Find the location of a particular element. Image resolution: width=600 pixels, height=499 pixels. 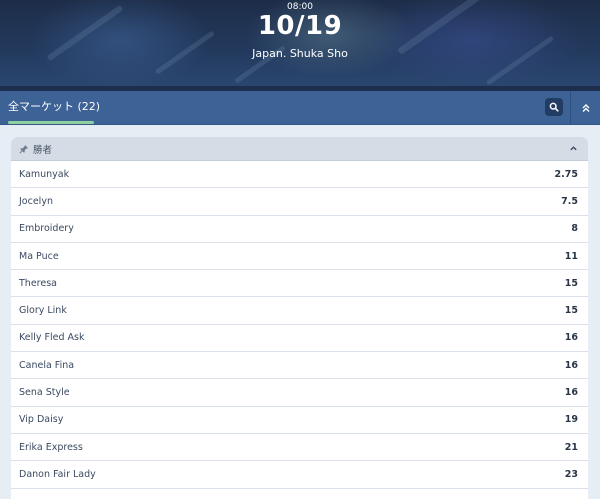

selection-row: Danon Fair Lady 23 is located at coordinates (299, 475).